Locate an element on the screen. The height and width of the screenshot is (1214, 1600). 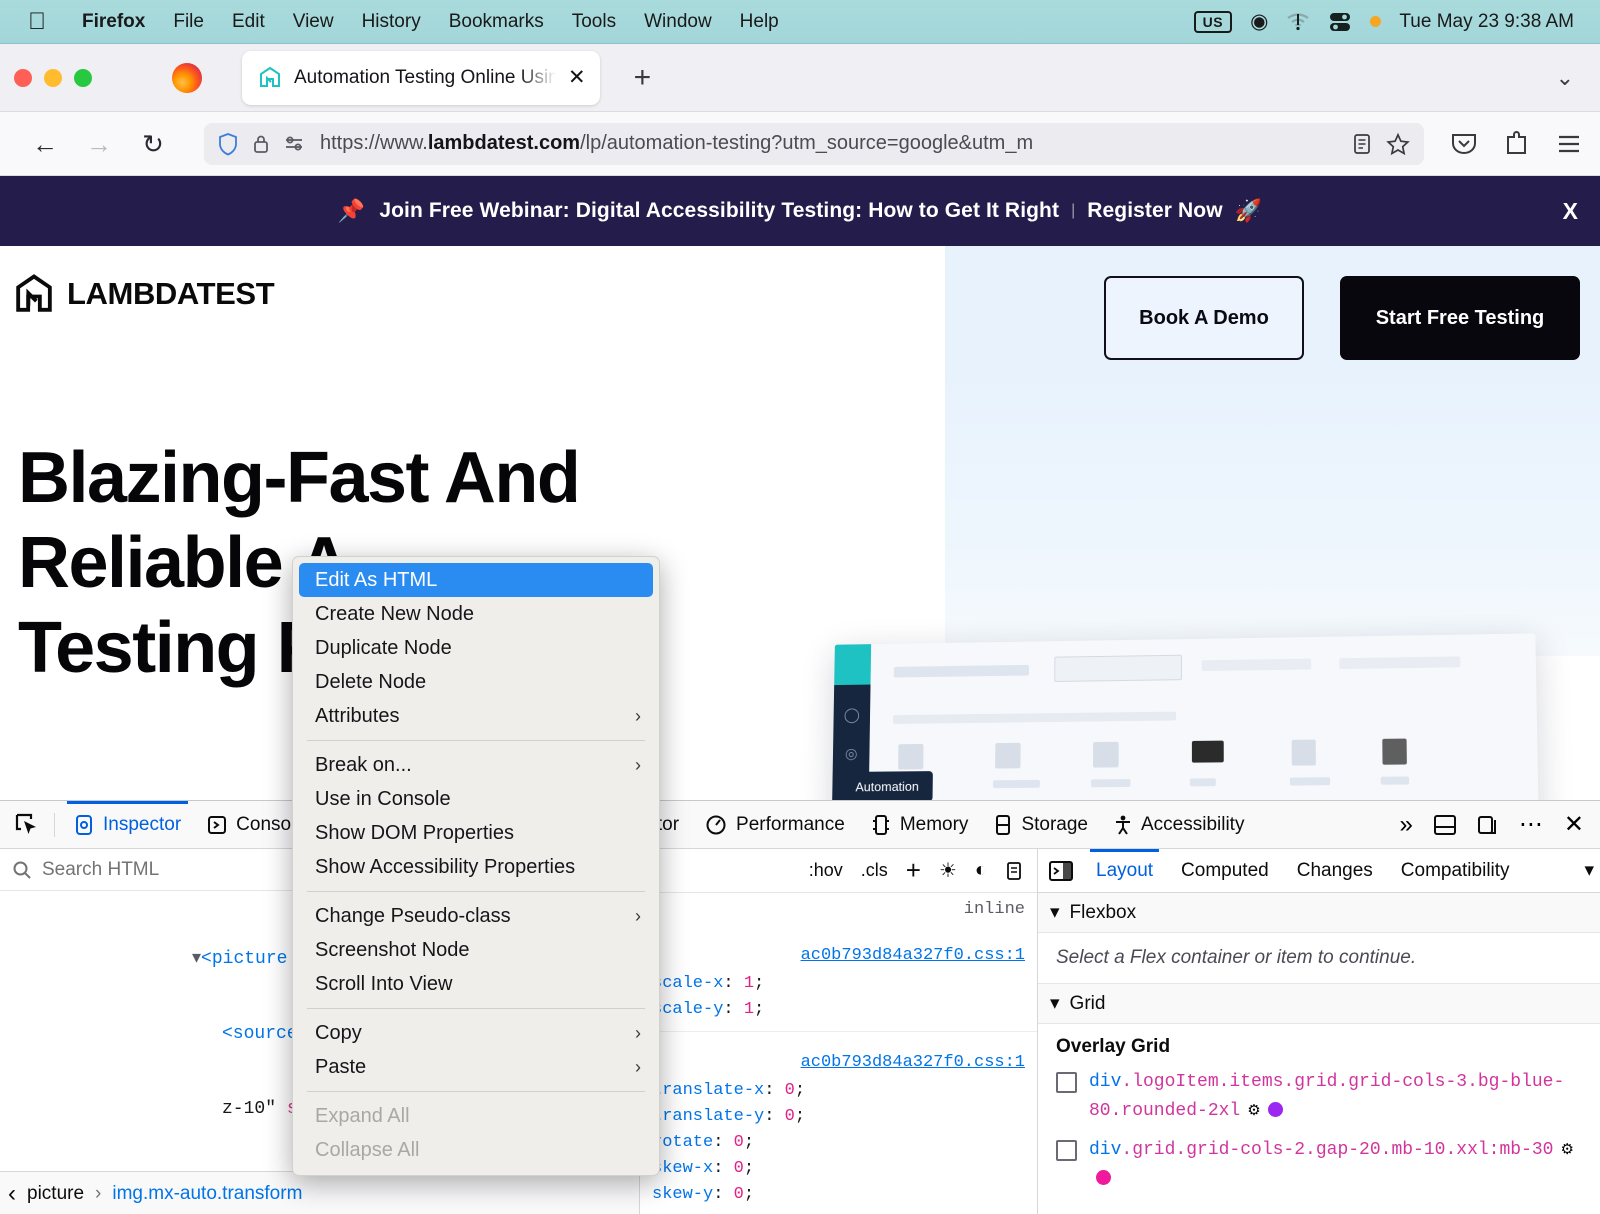
menubar-item-help: Help is located at coordinates (759, 22).